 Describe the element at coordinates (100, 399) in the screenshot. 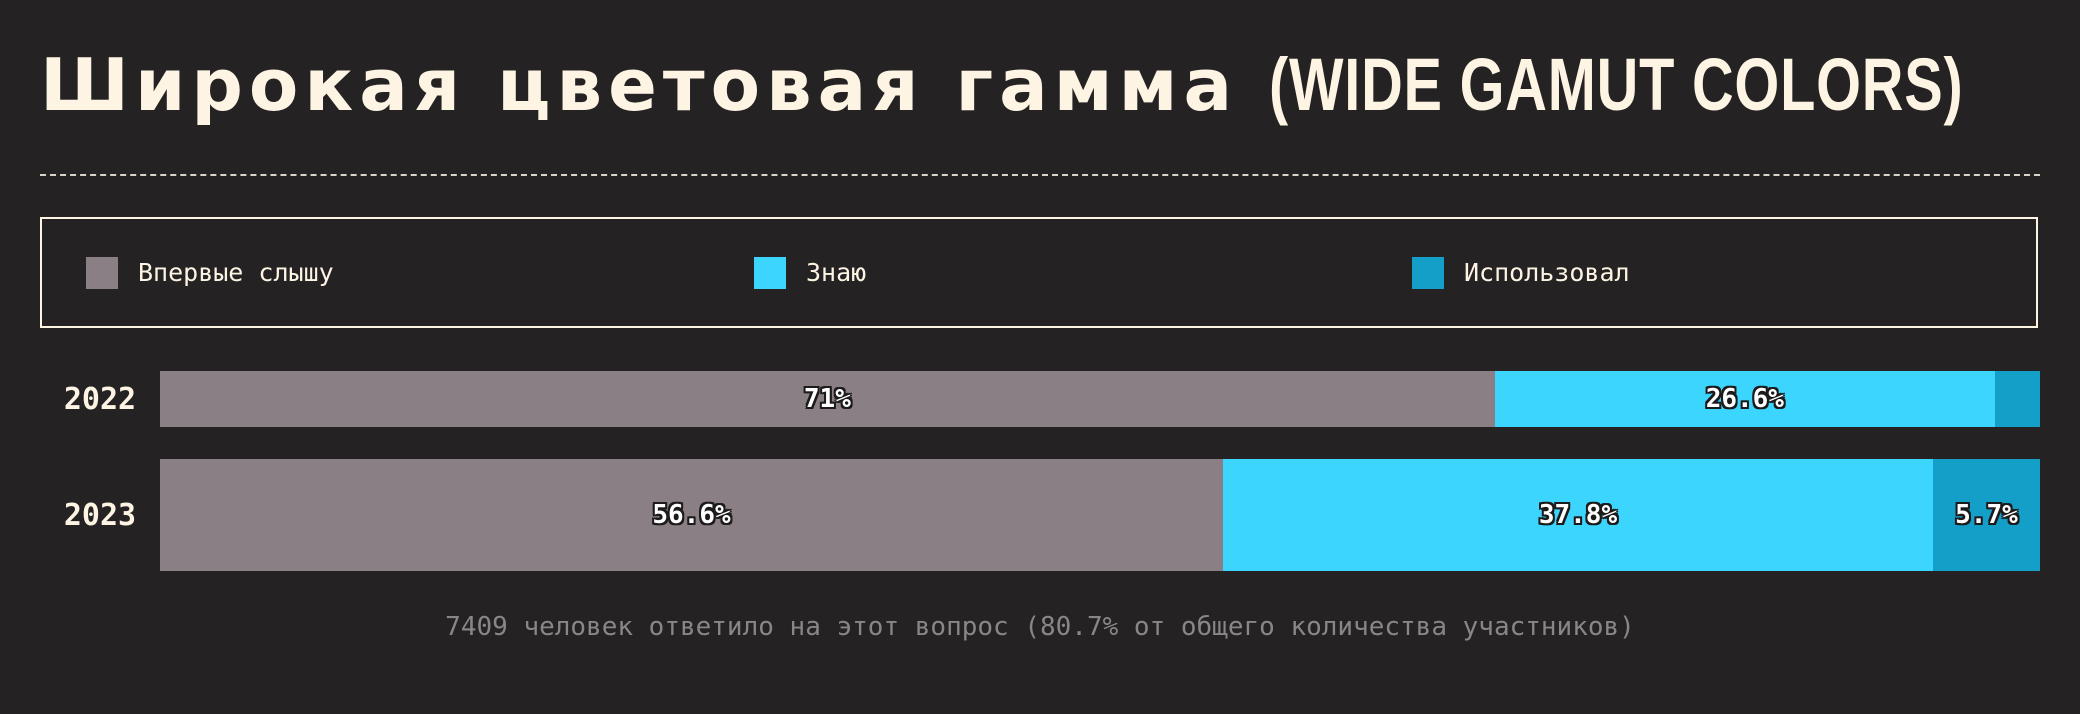

I see `year-label: 2022` at that location.